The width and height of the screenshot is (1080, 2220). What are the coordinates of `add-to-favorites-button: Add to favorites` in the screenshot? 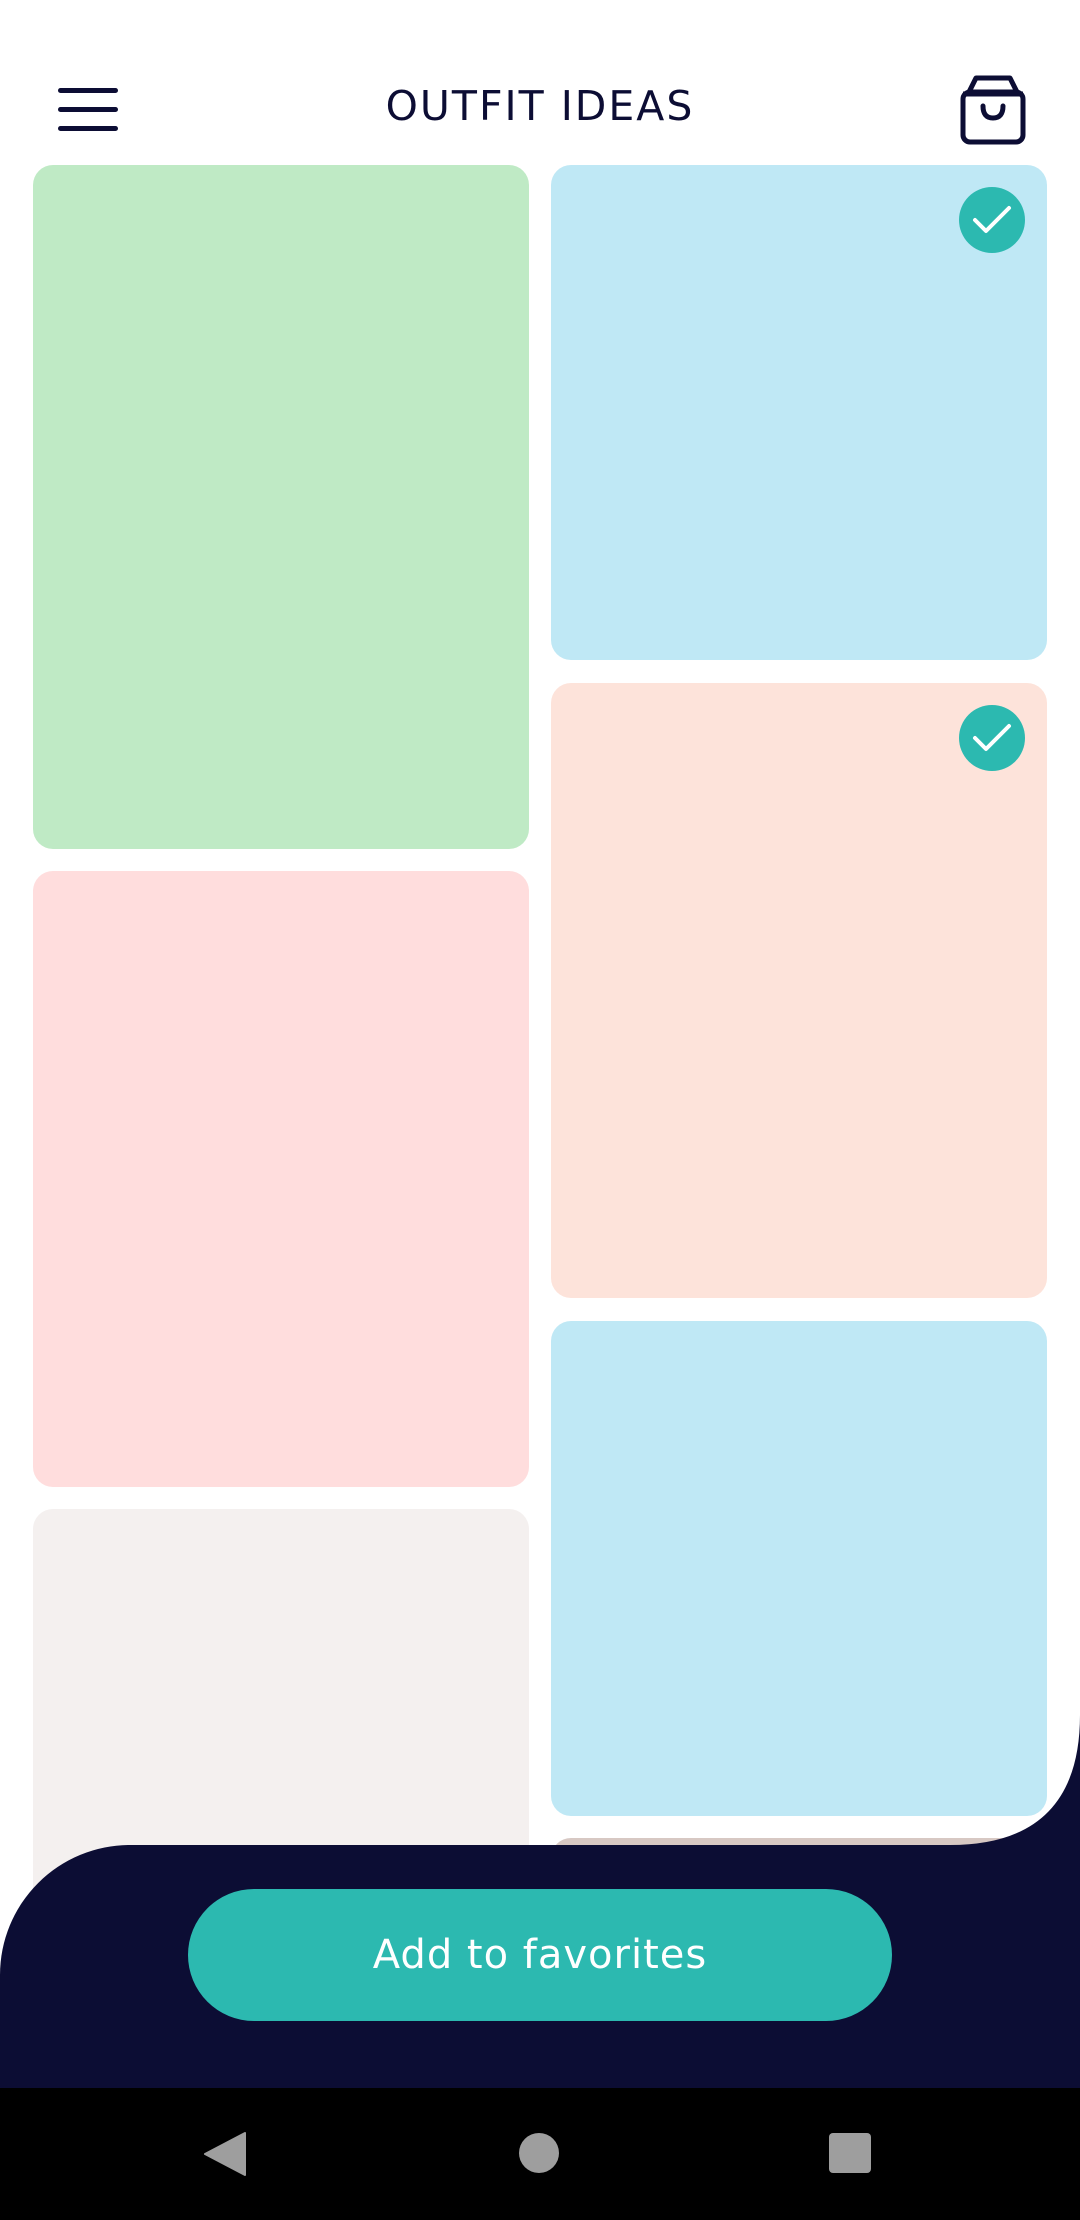 It's located at (540, 1955).